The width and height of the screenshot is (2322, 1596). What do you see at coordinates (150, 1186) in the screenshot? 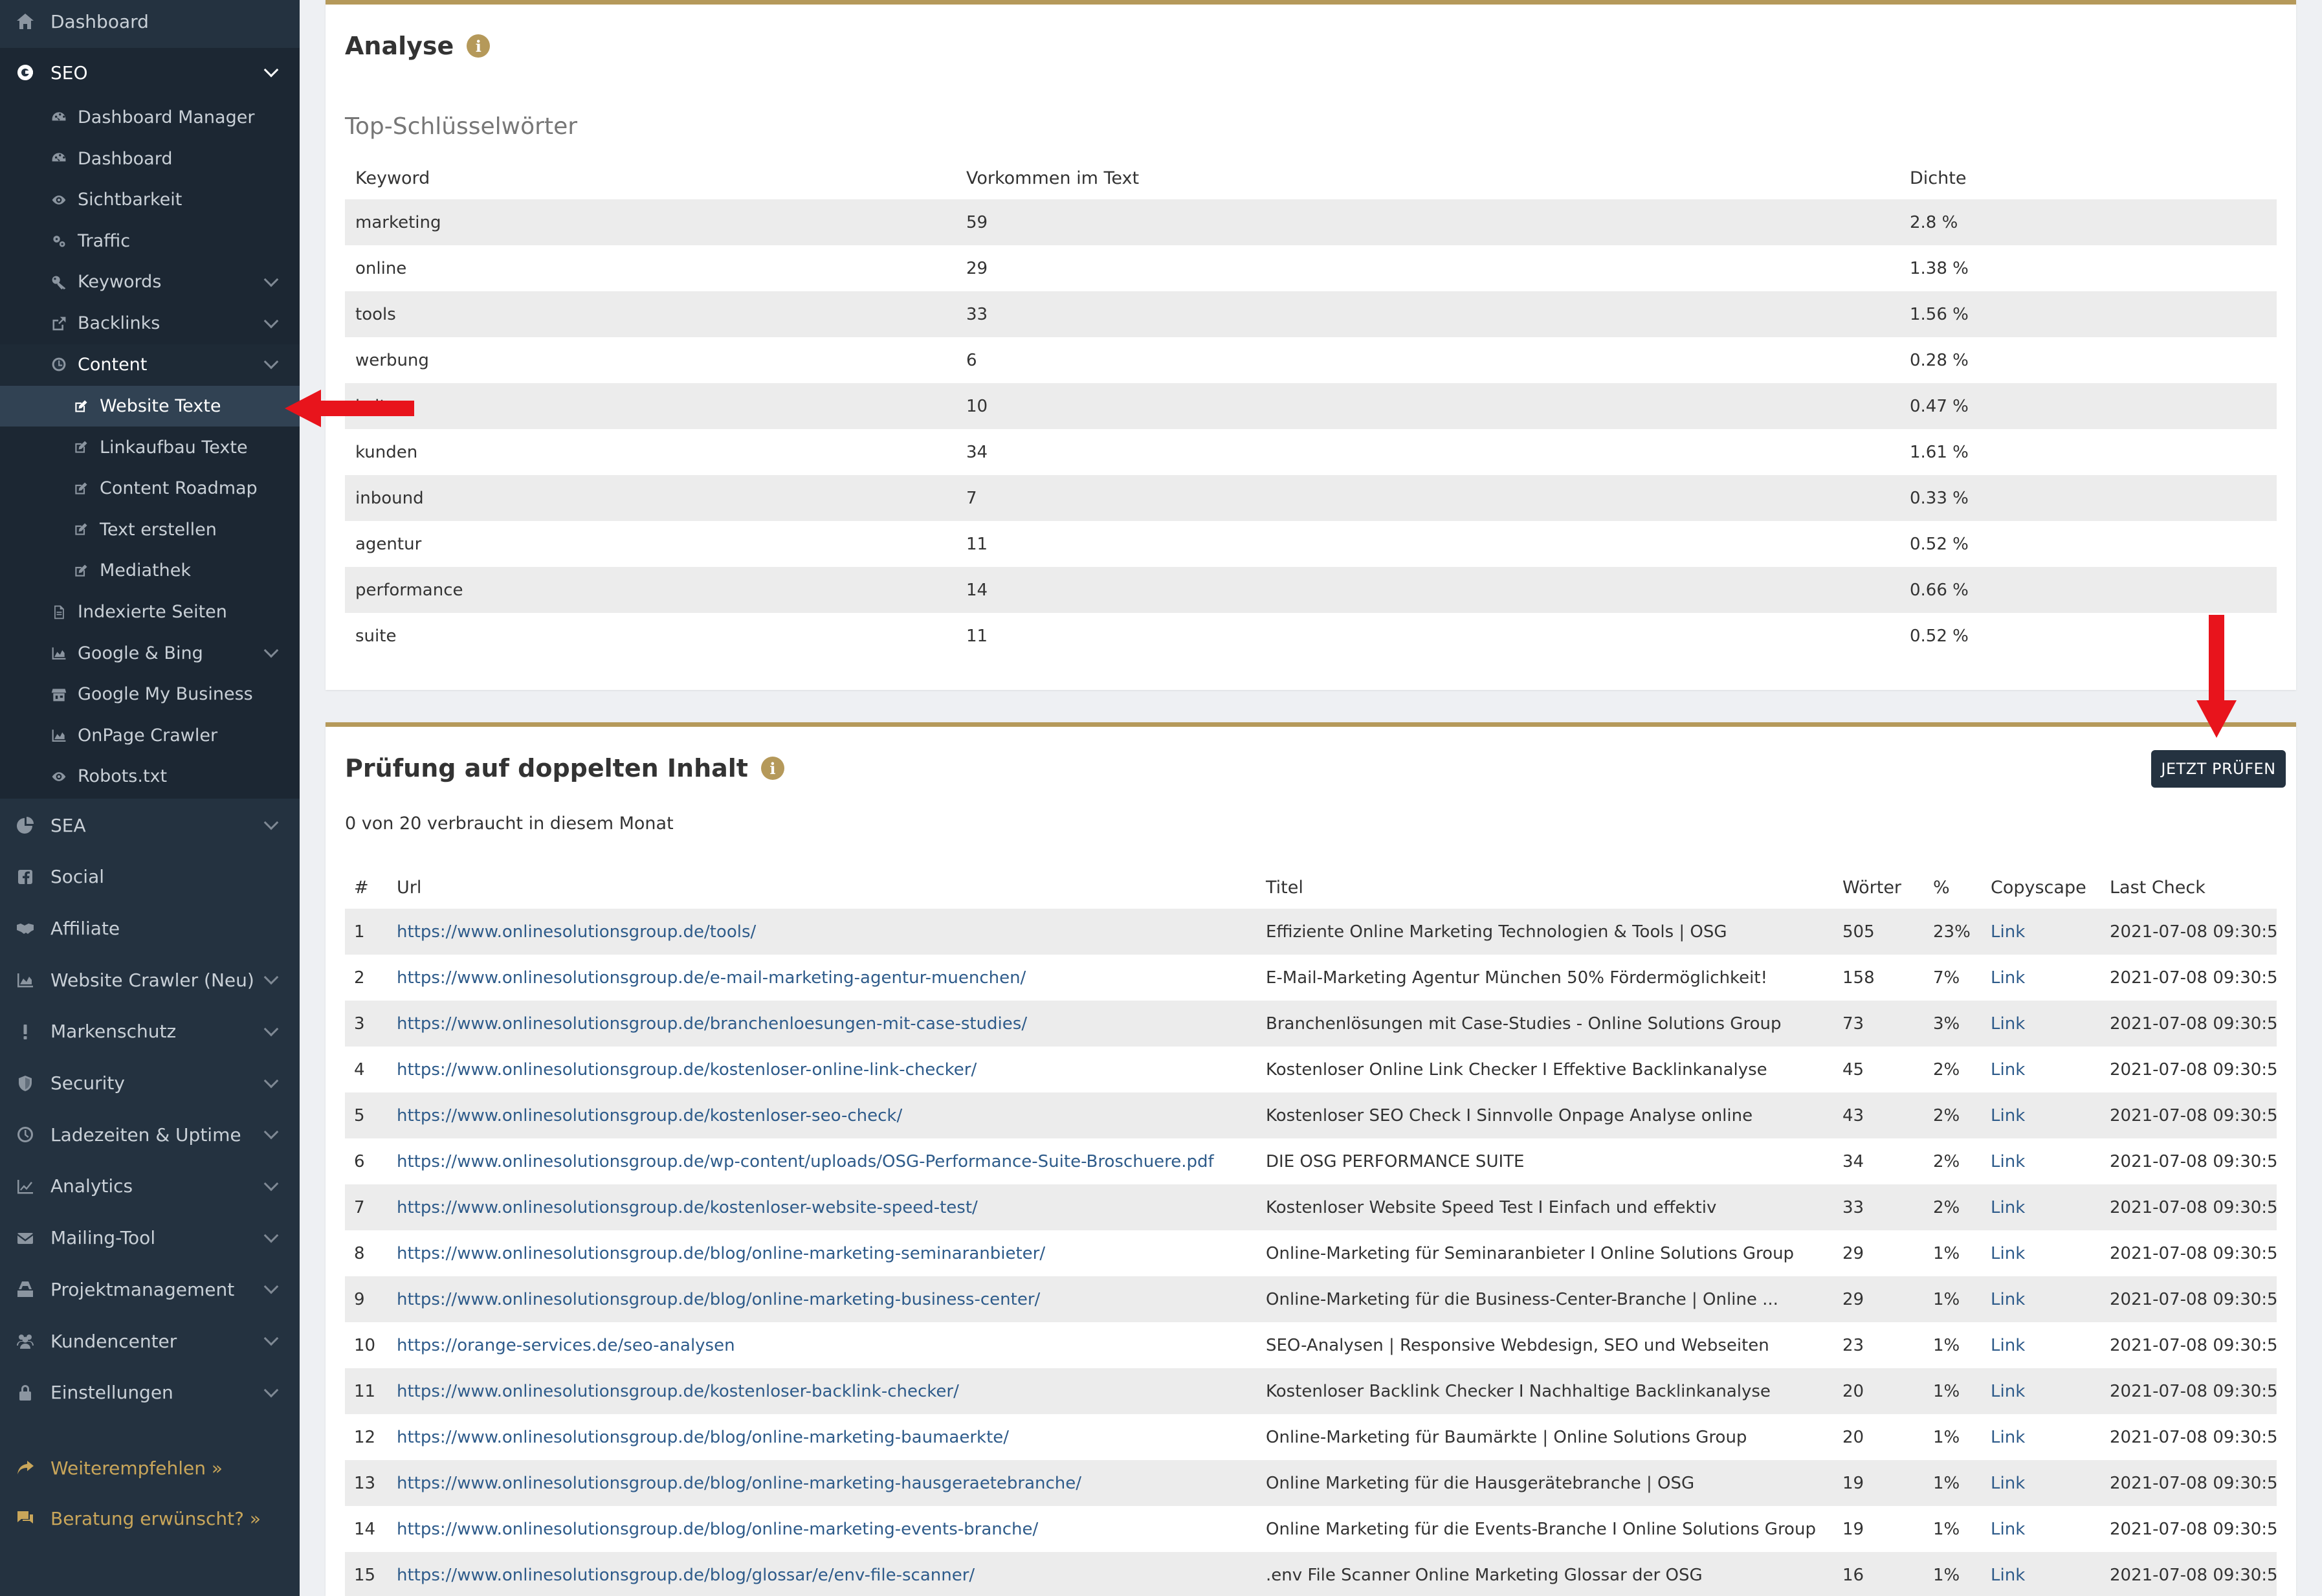
I see `sidebar-item-analytics: Analytics` at bounding box center [150, 1186].